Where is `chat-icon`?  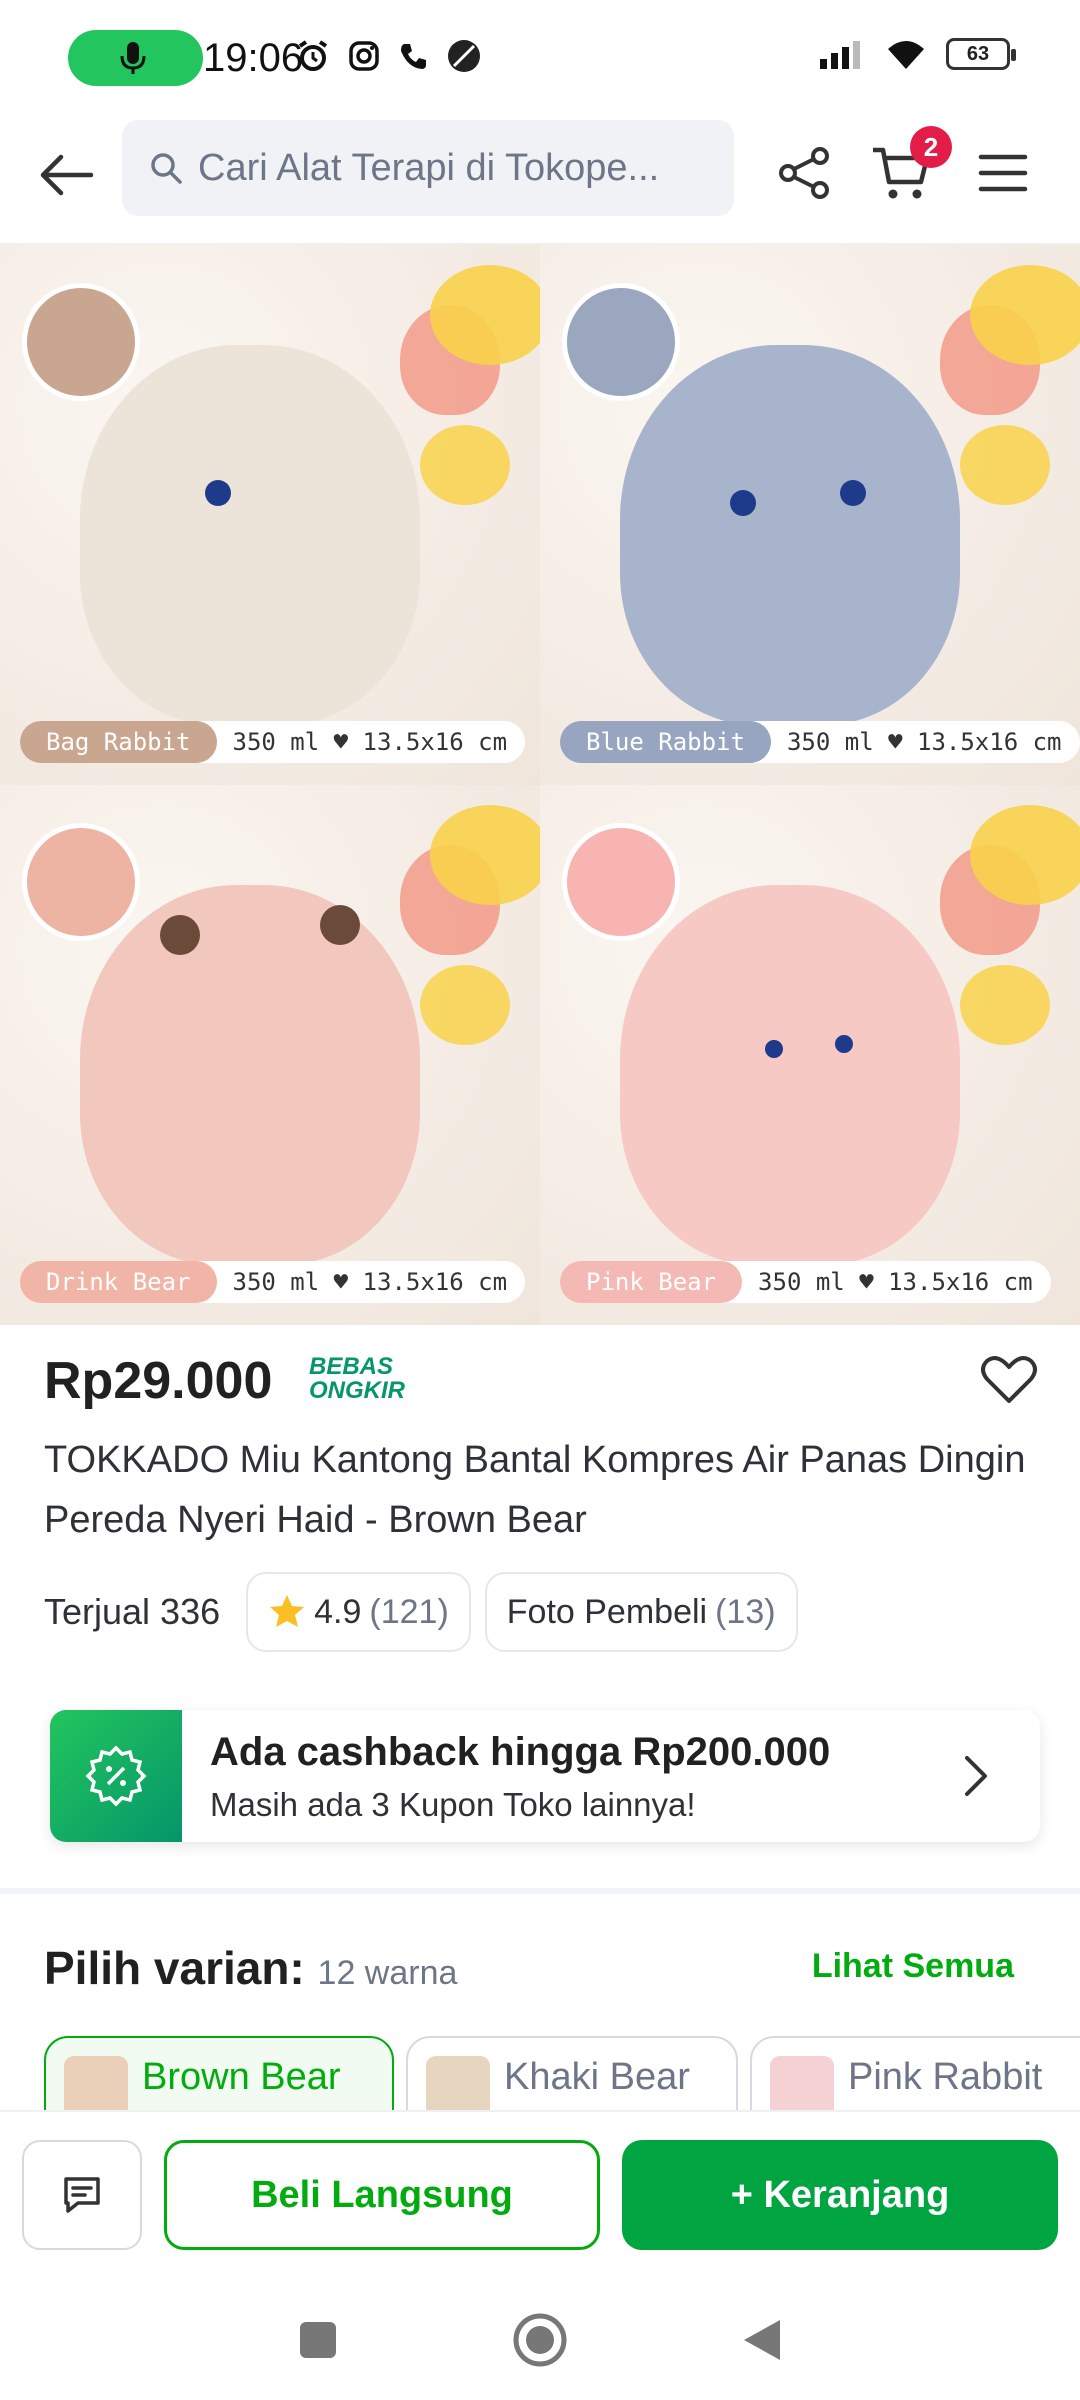 chat-icon is located at coordinates (82, 2195).